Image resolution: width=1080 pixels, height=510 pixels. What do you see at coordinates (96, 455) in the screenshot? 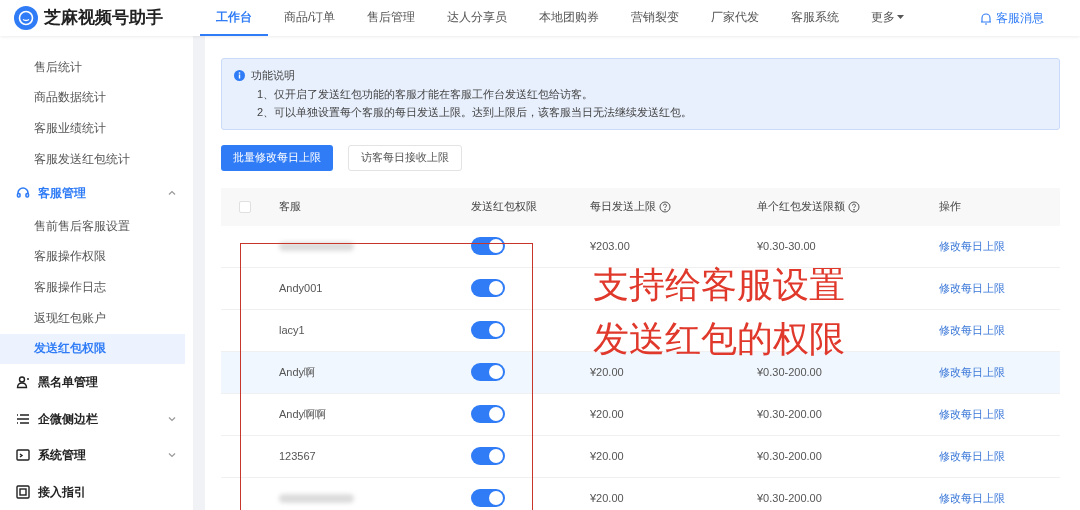
I see `sidebar-group: 系统管理` at bounding box center [96, 455].